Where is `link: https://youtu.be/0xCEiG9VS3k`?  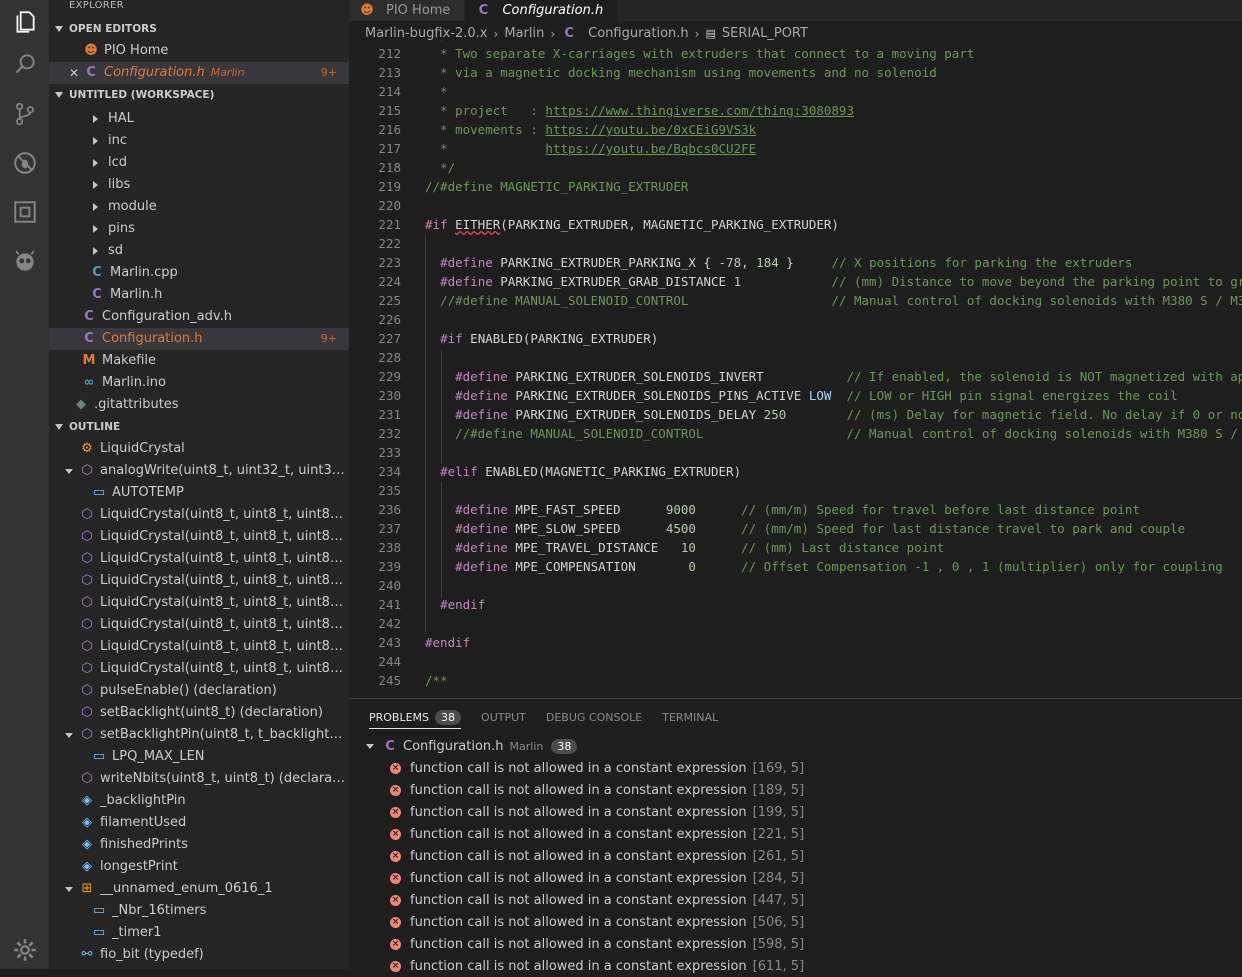 link: https://youtu.be/0xCEiG9VS3k is located at coordinates (650, 129).